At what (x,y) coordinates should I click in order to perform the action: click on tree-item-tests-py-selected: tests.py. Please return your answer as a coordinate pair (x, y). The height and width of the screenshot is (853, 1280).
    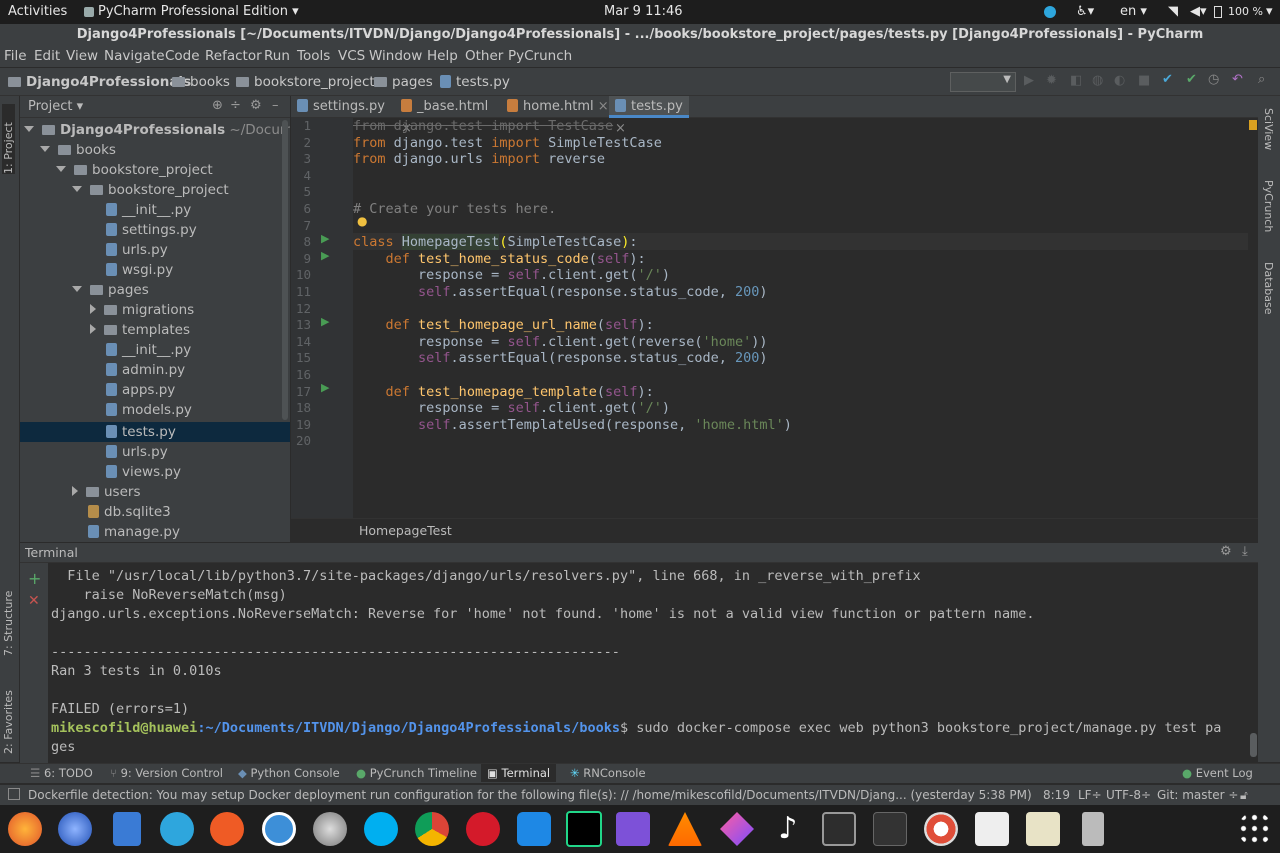
    Looking at the image, I should click on (141, 432).